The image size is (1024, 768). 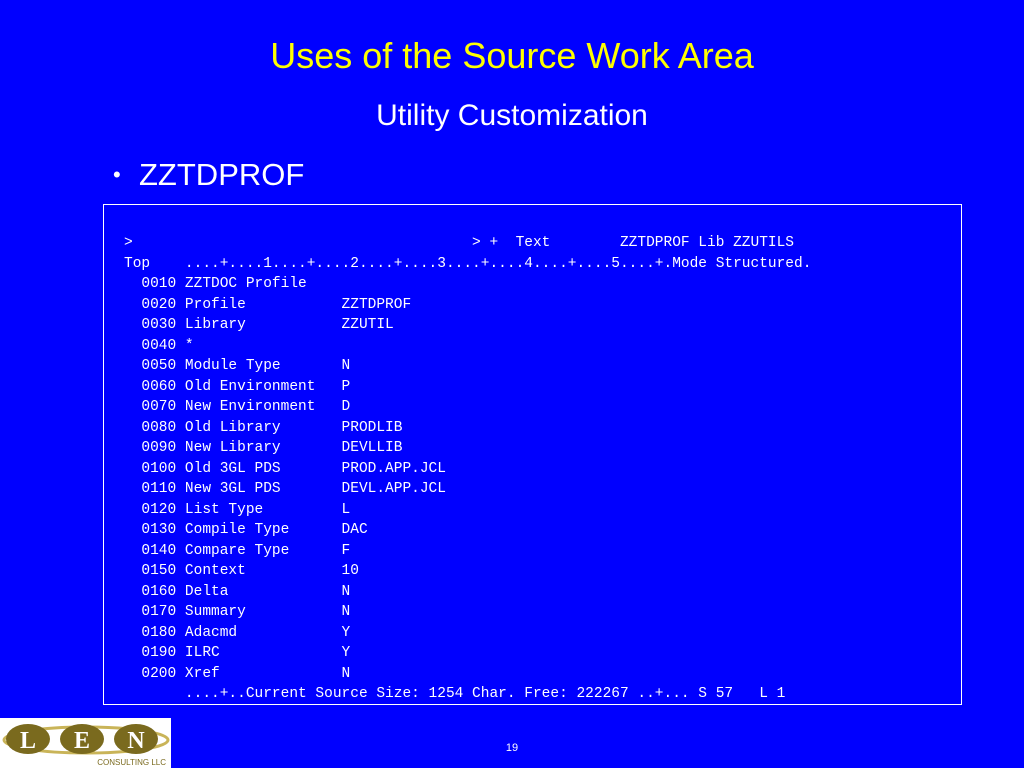 I want to click on terminal-line: 0160 Delta N, so click(x=237, y=591).